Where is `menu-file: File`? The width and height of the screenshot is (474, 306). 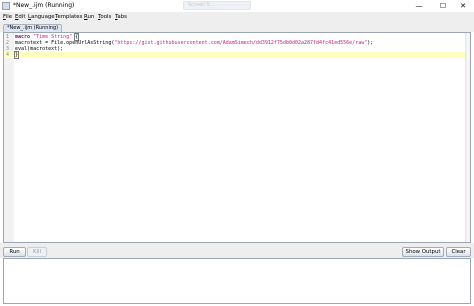 menu-file: File is located at coordinates (7, 17).